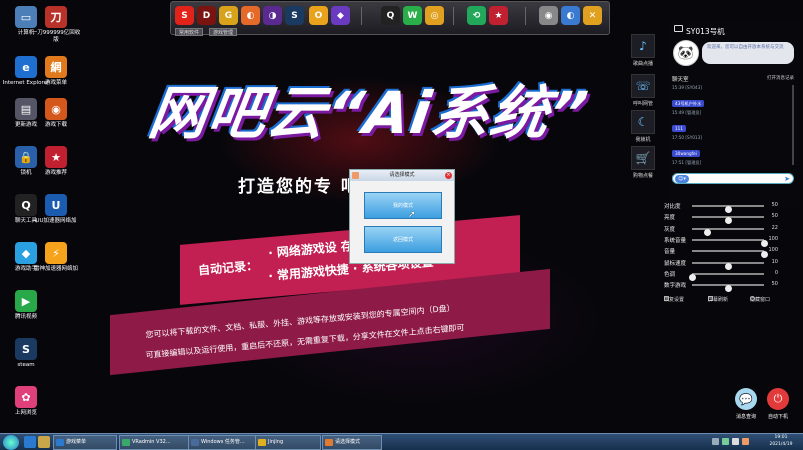 Image resolution: width=803 pixels, height=450 pixels. Describe the element at coordinates (643, 90) in the screenshot. I see `side-button: ☏ 呼叫网管` at that location.